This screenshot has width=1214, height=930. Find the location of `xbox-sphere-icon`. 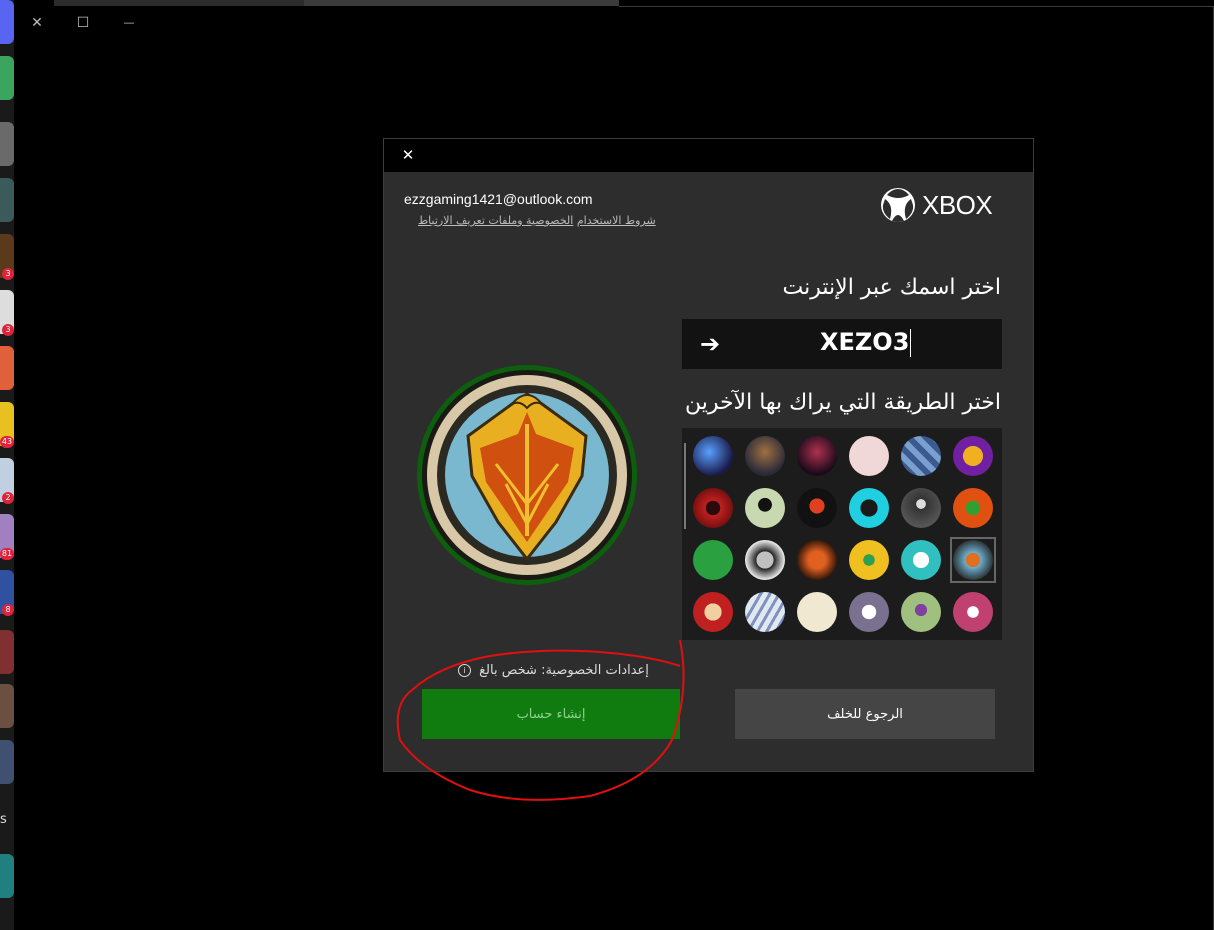

xbox-sphere-icon is located at coordinates (898, 205).